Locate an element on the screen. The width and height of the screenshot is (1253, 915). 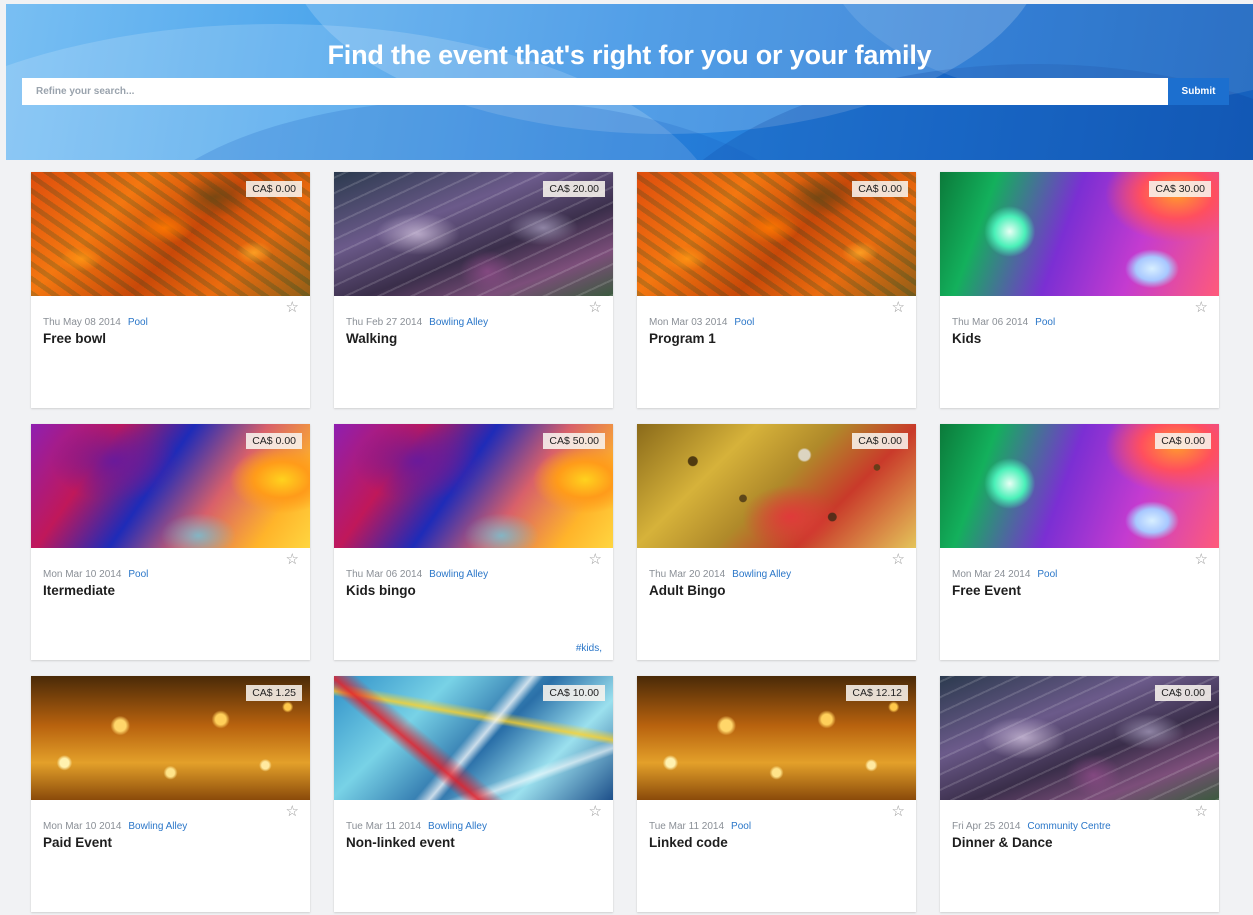
event-image: CA$ 10.00 is located at coordinates (473, 738).